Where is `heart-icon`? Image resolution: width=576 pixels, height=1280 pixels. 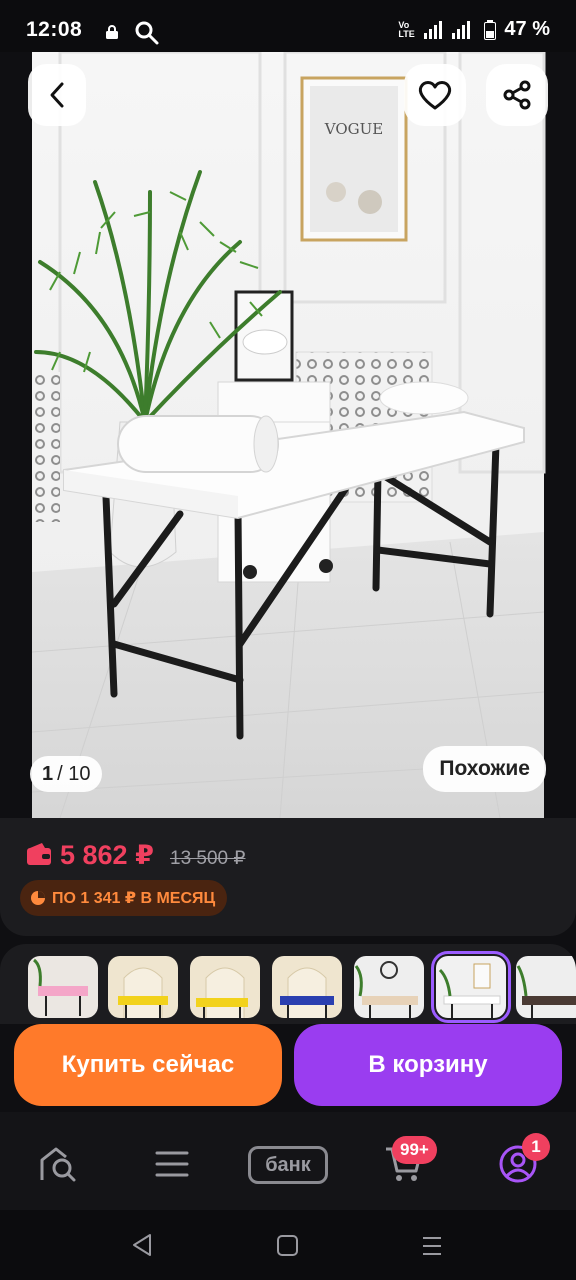
heart-icon is located at coordinates (435, 95).